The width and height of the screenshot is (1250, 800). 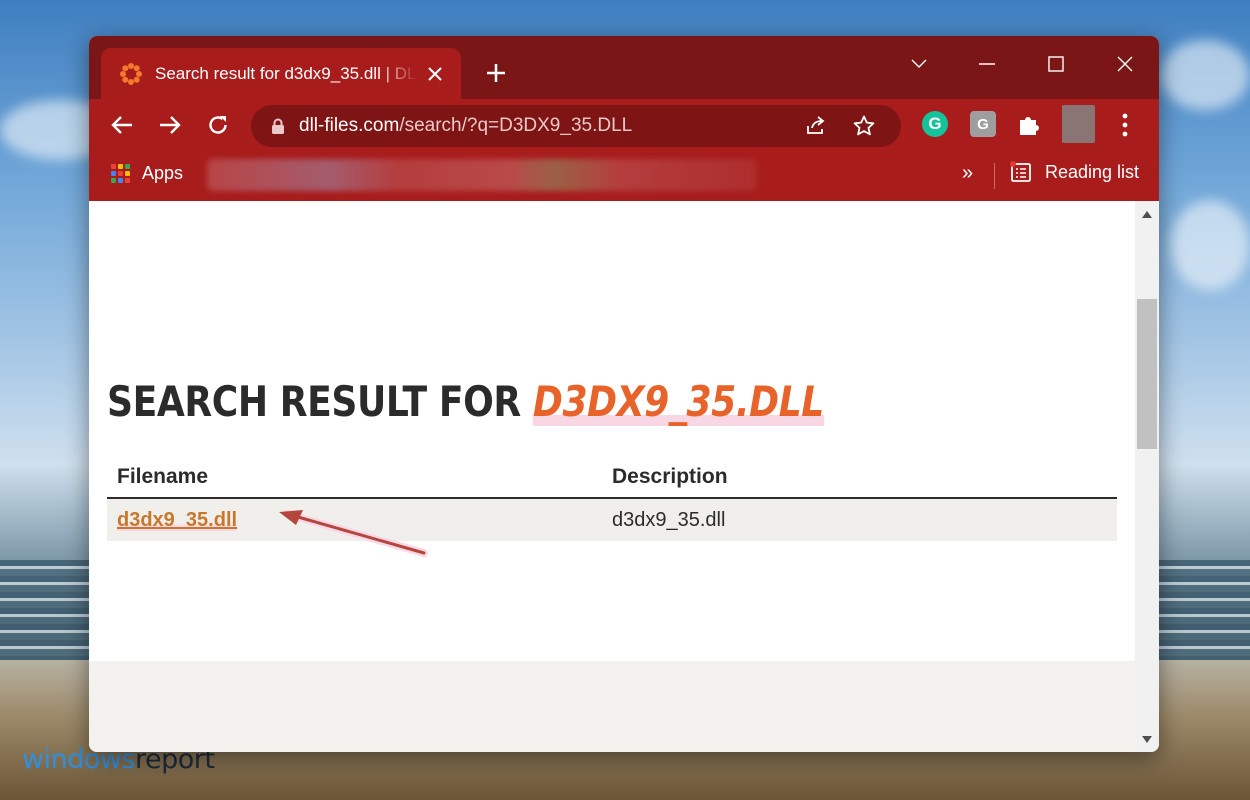 What do you see at coordinates (983, 124) in the screenshot?
I see `g-extension-icon: G` at bounding box center [983, 124].